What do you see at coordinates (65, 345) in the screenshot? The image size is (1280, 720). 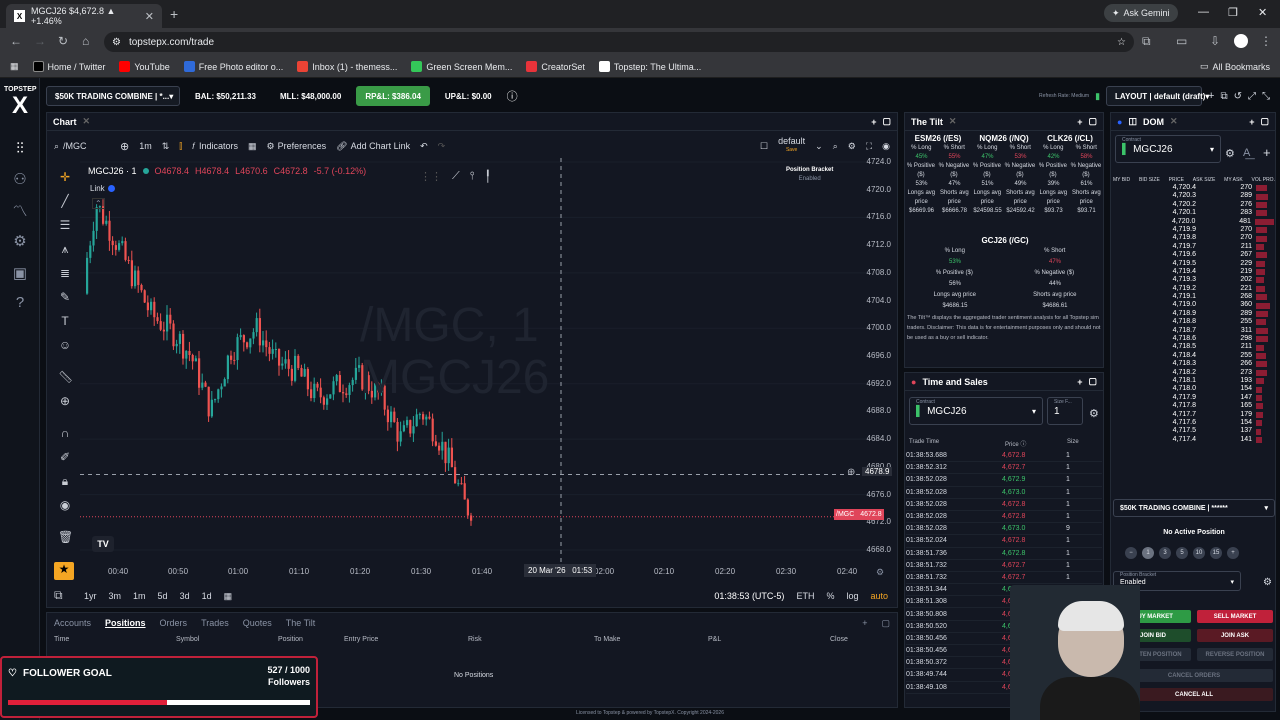 I see `emoji-icon: ☺` at bounding box center [65, 345].